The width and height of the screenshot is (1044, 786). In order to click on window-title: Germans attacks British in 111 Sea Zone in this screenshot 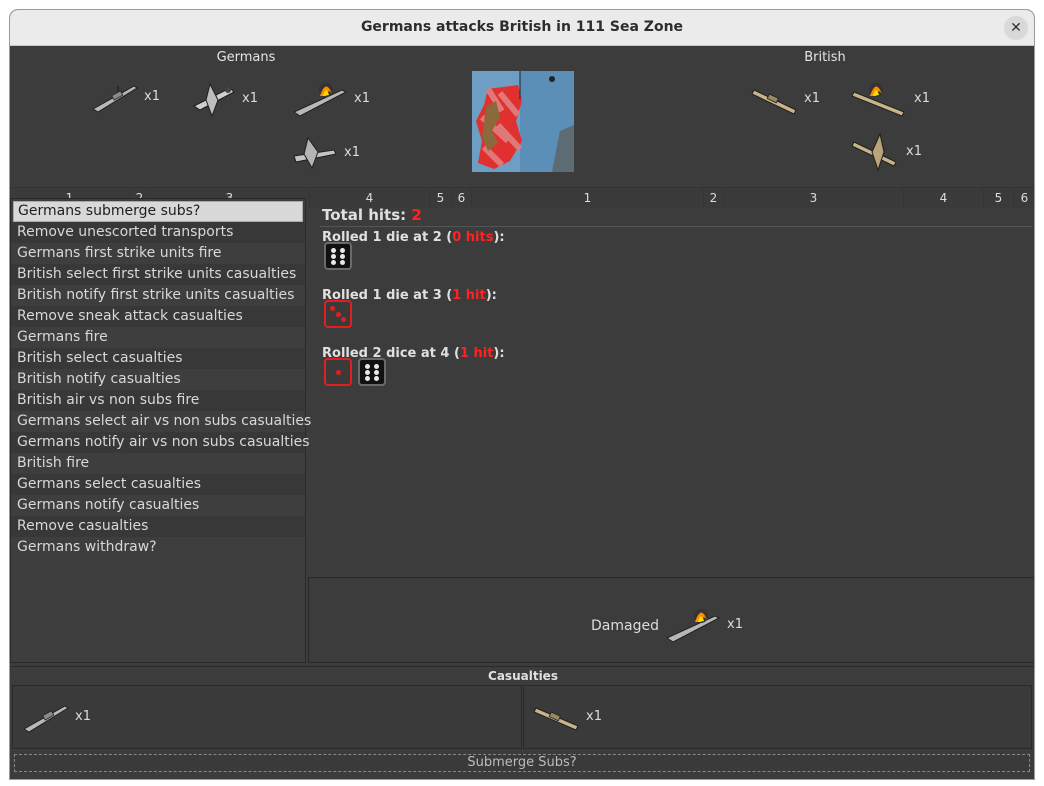, I will do `click(522, 27)`.